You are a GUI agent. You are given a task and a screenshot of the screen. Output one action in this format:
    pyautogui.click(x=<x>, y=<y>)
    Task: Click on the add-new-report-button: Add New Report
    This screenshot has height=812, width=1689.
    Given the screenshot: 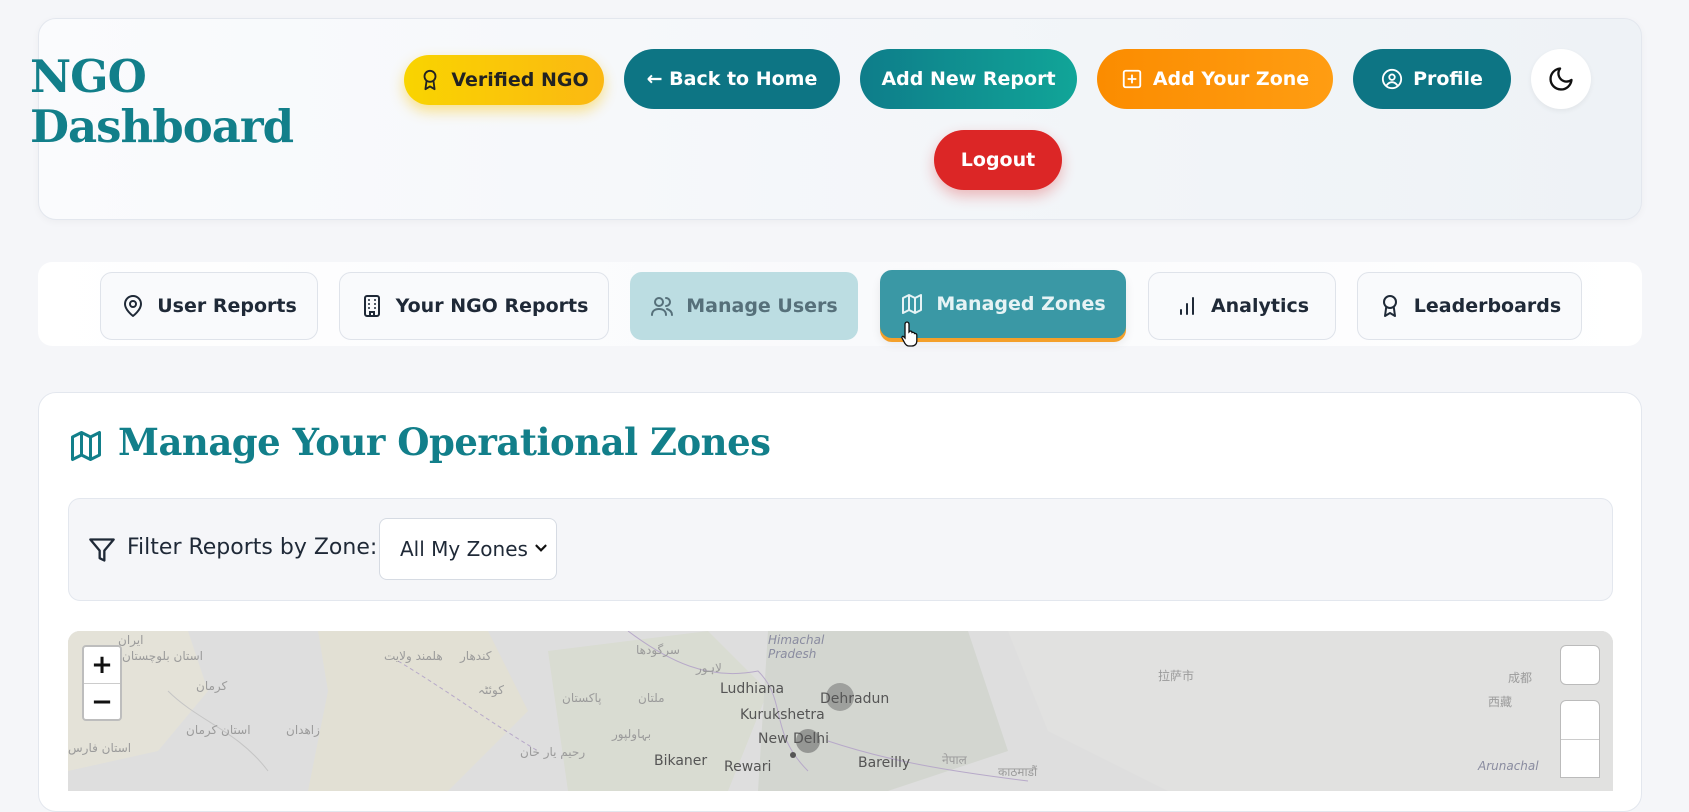 What is the action you would take?
    pyautogui.click(x=968, y=79)
    